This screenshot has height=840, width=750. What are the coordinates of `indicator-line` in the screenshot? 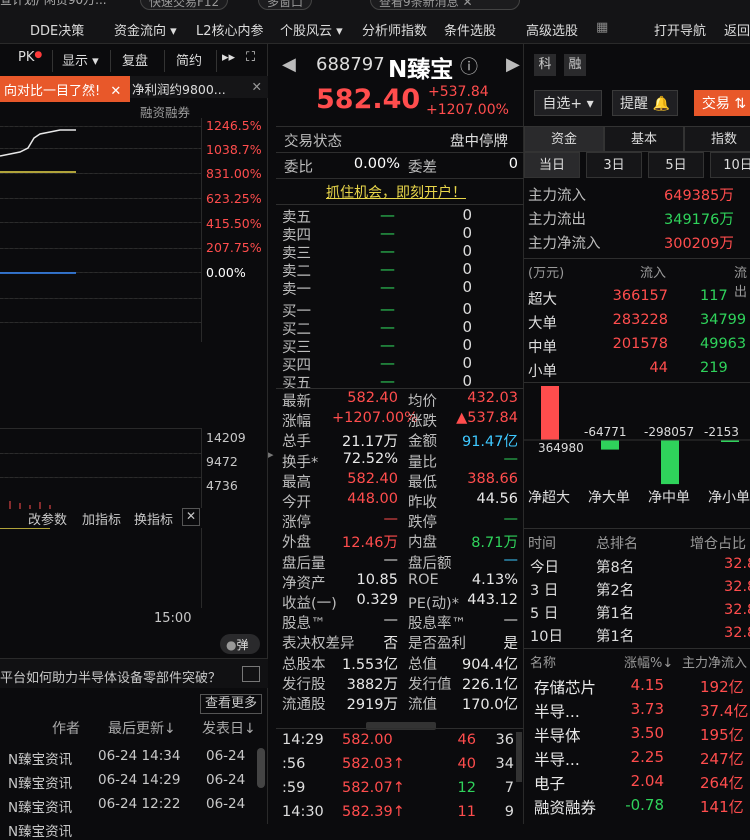 It's located at (25, 528).